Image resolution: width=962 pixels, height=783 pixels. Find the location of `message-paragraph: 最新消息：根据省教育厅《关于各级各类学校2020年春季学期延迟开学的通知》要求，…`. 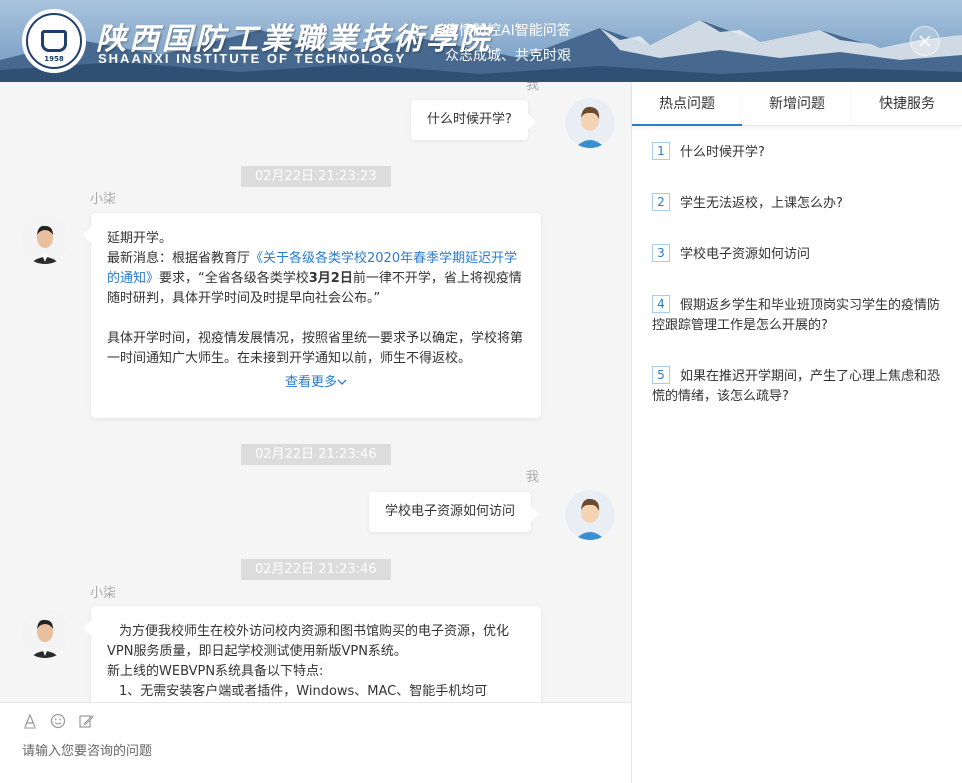

message-paragraph: 最新消息：根据省教育厅《关于各级各类学校2020年春季学期延迟开学的通知》要求，… is located at coordinates (316, 279).